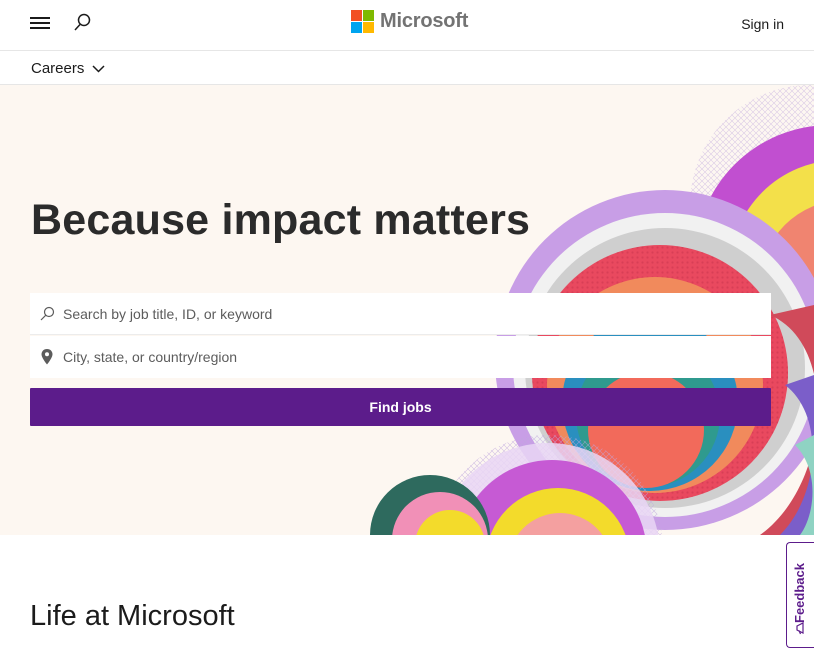 The image size is (814, 655). Describe the element at coordinates (40, 23) in the screenshot. I see `hamburger-menu-icon` at that location.